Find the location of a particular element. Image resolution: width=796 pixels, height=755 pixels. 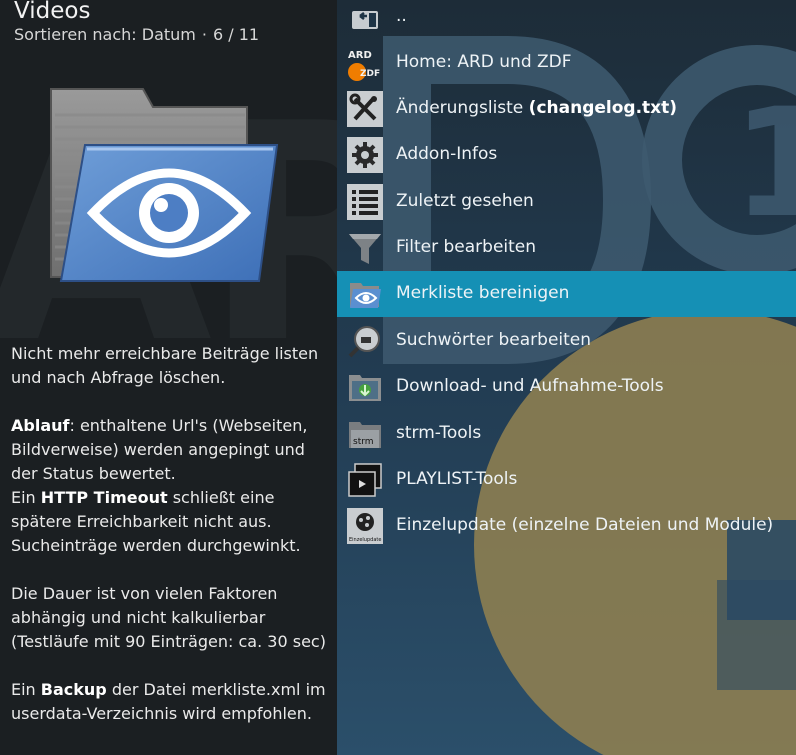

playlist-icon is located at coordinates (365, 480).